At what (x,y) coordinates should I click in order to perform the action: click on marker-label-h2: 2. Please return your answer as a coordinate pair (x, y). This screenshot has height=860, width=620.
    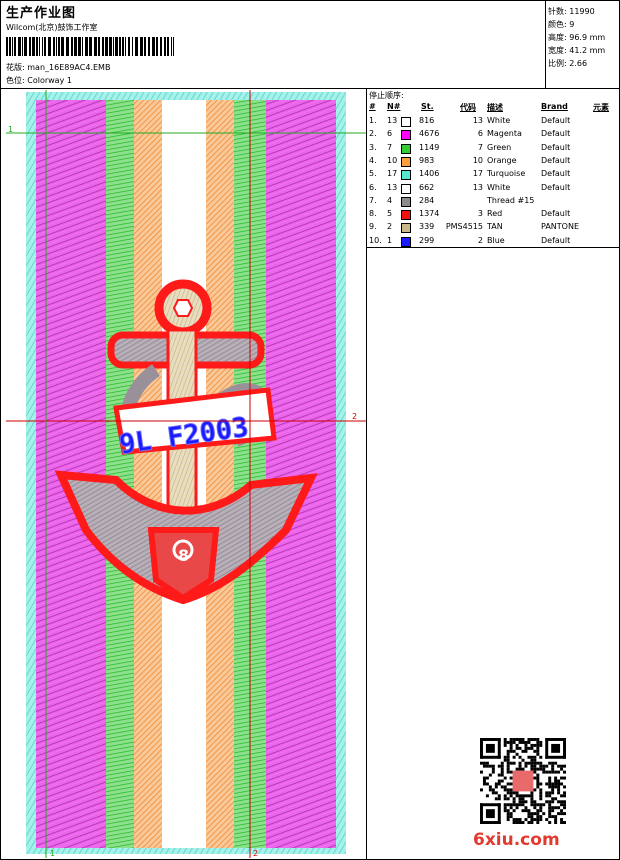
    Looking at the image, I should click on (354, 416).